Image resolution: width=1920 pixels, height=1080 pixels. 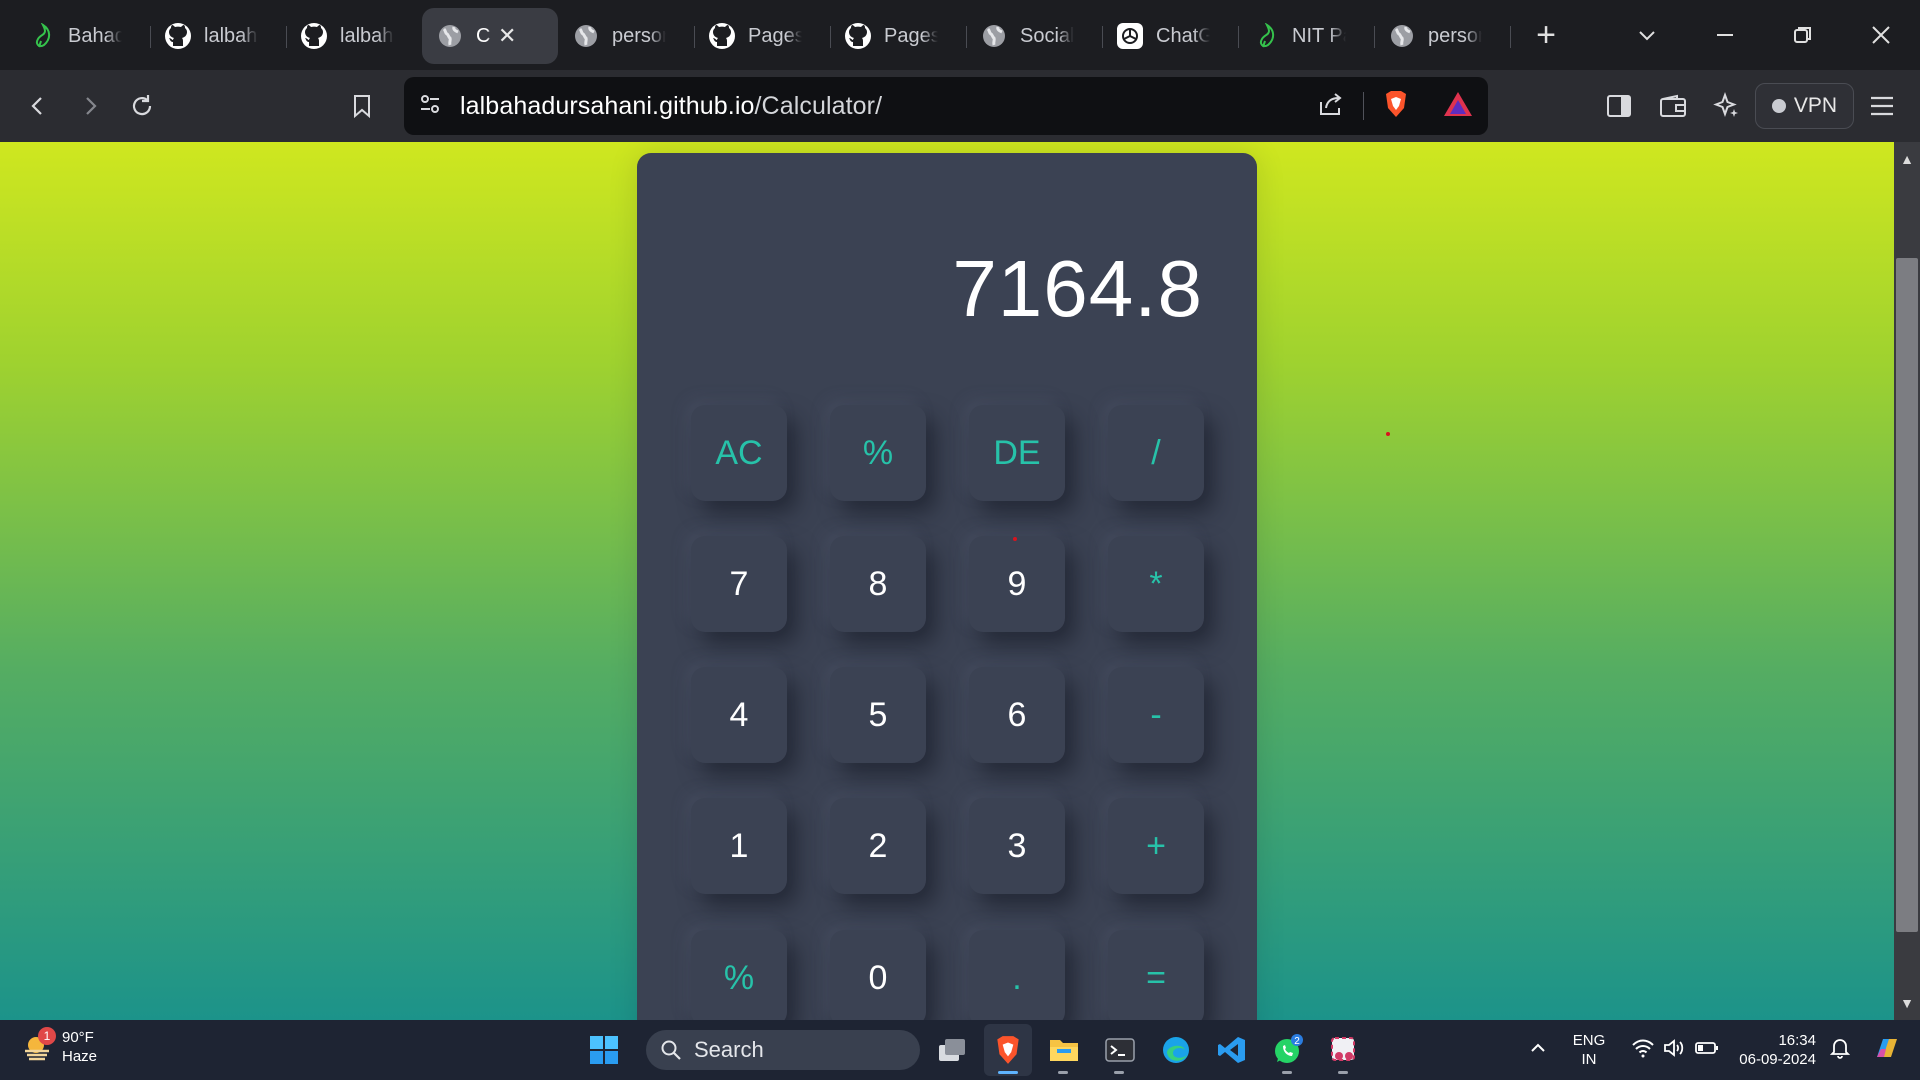 What do you see at coordinates (1064, 1050) in the screenshot?
I see `taskbar-file-explorer` at bounding box center [1064, 1050].